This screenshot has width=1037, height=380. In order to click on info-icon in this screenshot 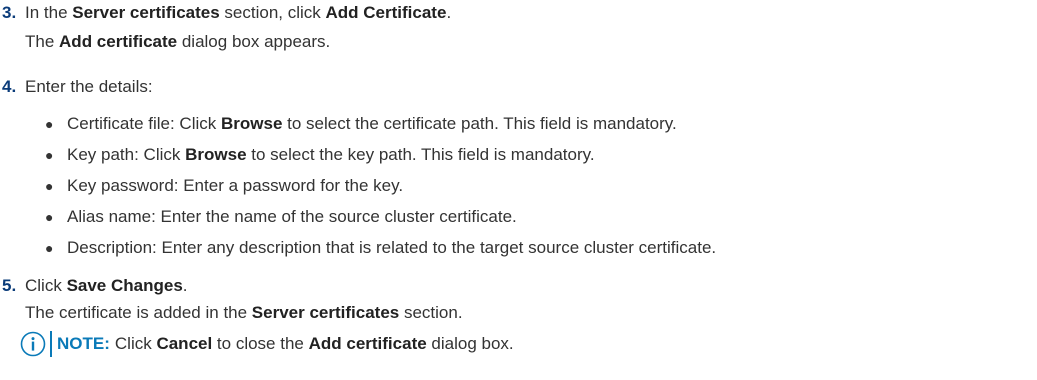, I will do `click(33, 344)`.